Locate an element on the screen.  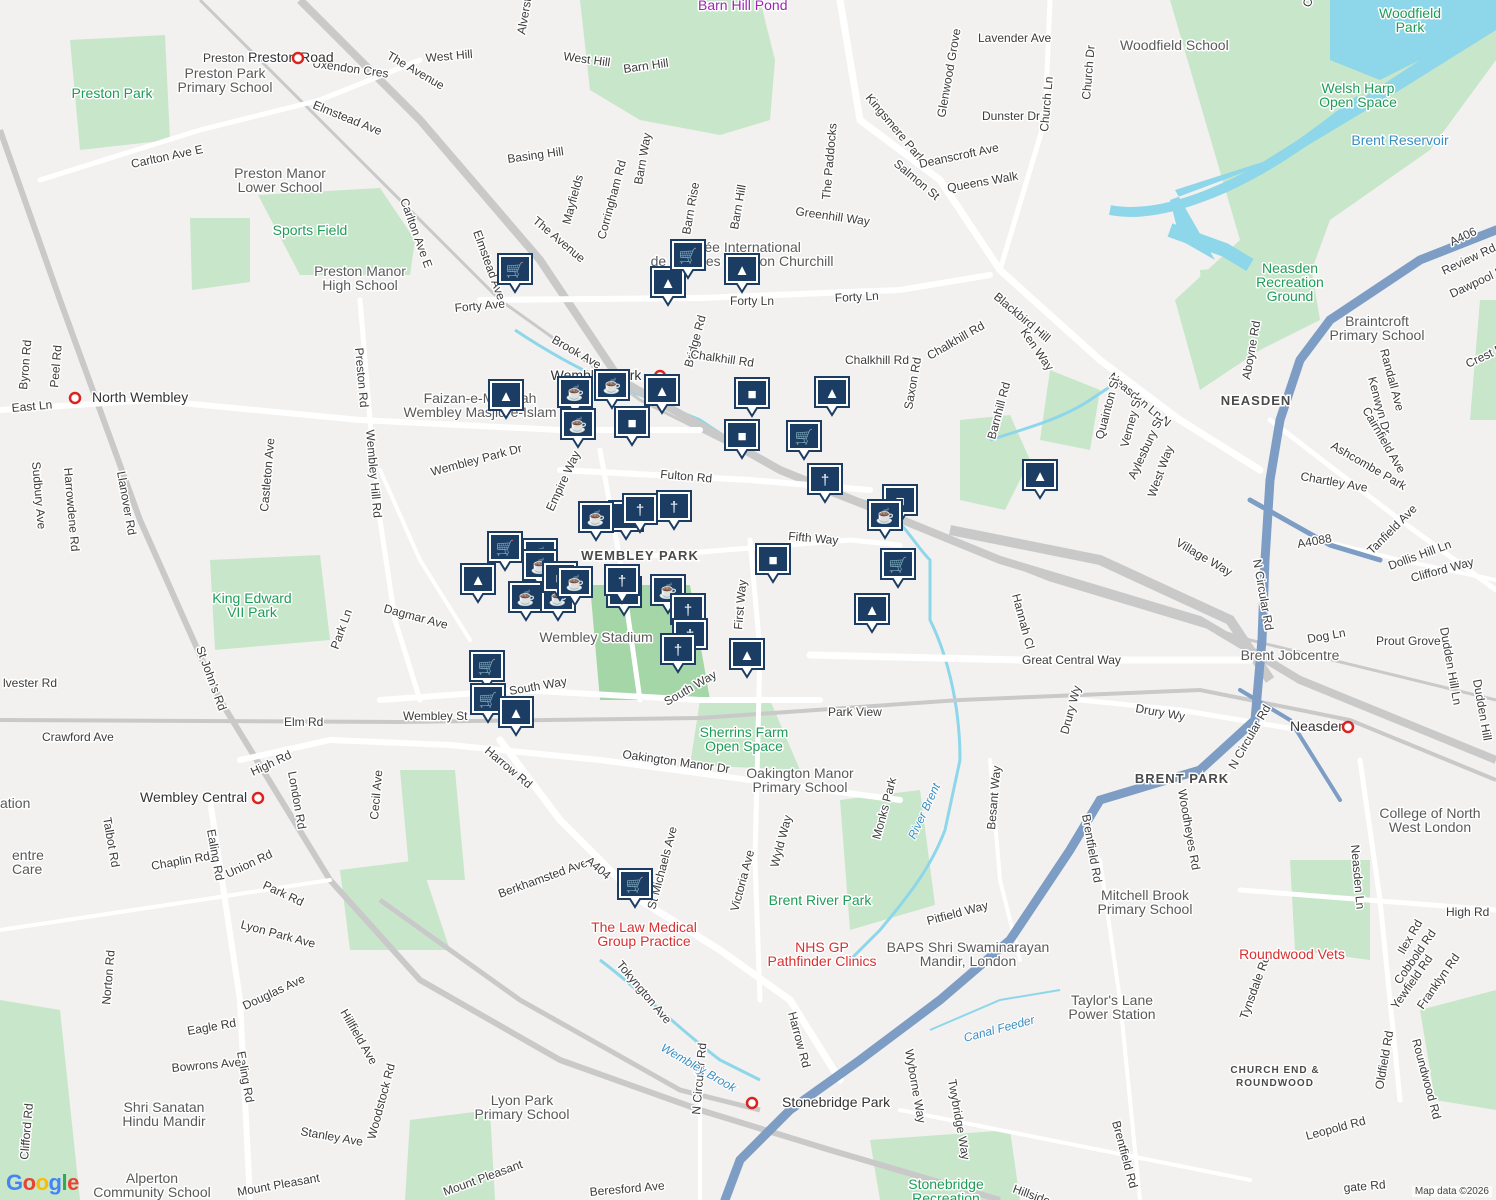
place-label: Faizan-e-Madinah Wembley Masjid-e-Islam is located at coordinates (480, 405).